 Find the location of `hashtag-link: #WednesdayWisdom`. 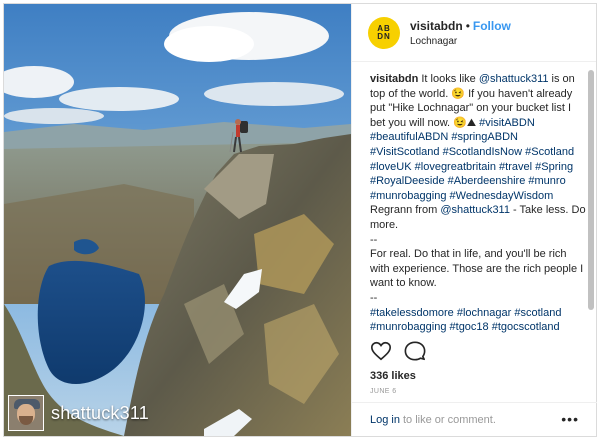

hashtag-link: #WednesdayWisdom is located at coordinates (502, 196).